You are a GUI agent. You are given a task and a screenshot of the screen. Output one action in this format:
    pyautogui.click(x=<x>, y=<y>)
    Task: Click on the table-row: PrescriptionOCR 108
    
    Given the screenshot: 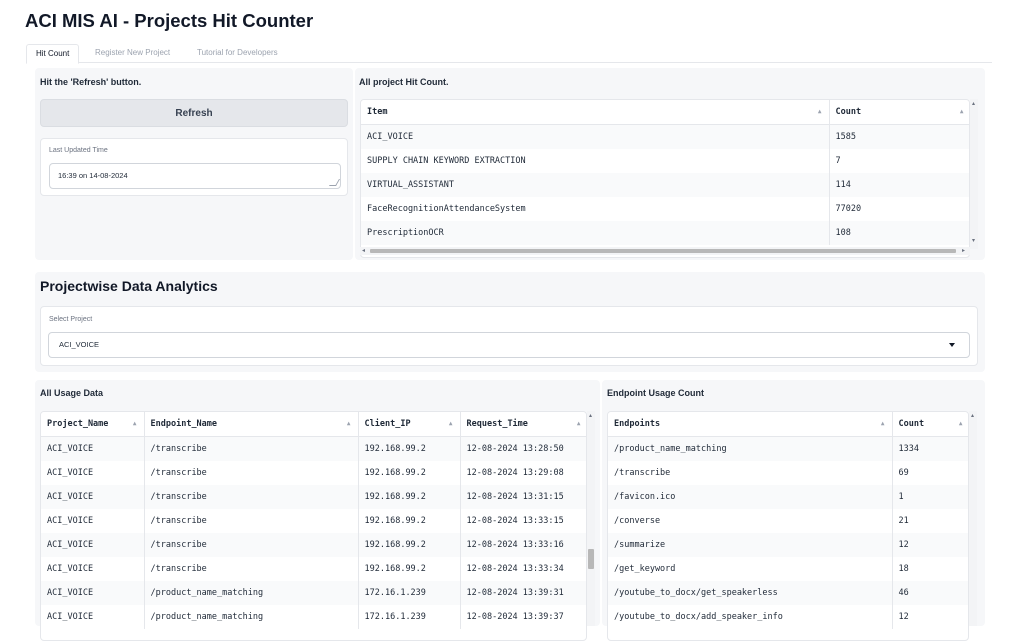 What is the action you would take?
    pyautogui.click(x=665, y=233)
    